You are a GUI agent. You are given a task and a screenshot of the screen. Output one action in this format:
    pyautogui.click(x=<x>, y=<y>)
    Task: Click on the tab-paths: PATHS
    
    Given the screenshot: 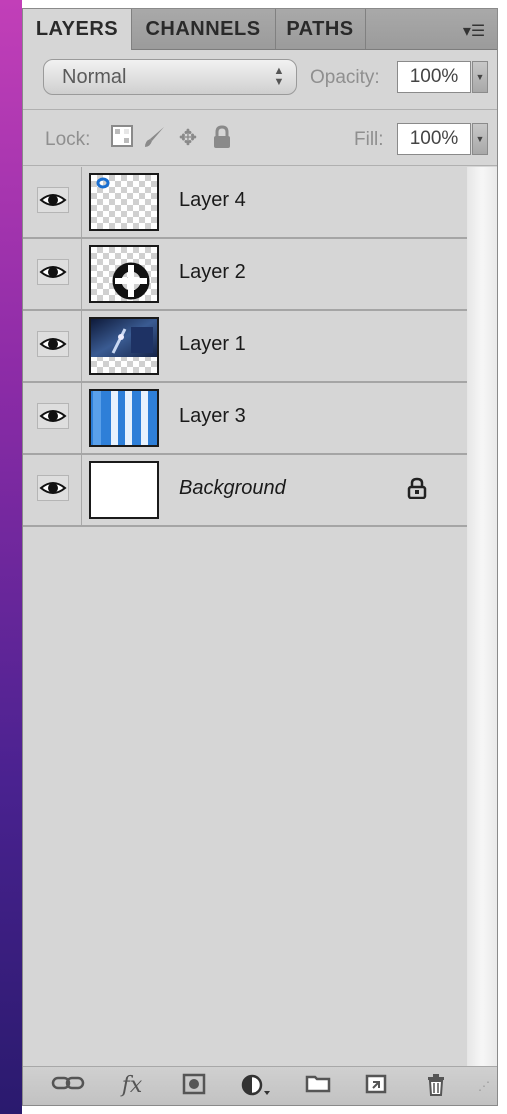 What is the action you would take?
    pyautogui.click(x=320, y=29)
    